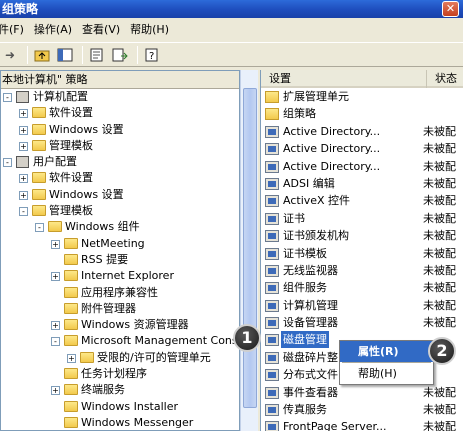 The height and width of the screenshot is (431, 463). I want to click on list-item: 设备管理器 未被配, so click(362, 322).